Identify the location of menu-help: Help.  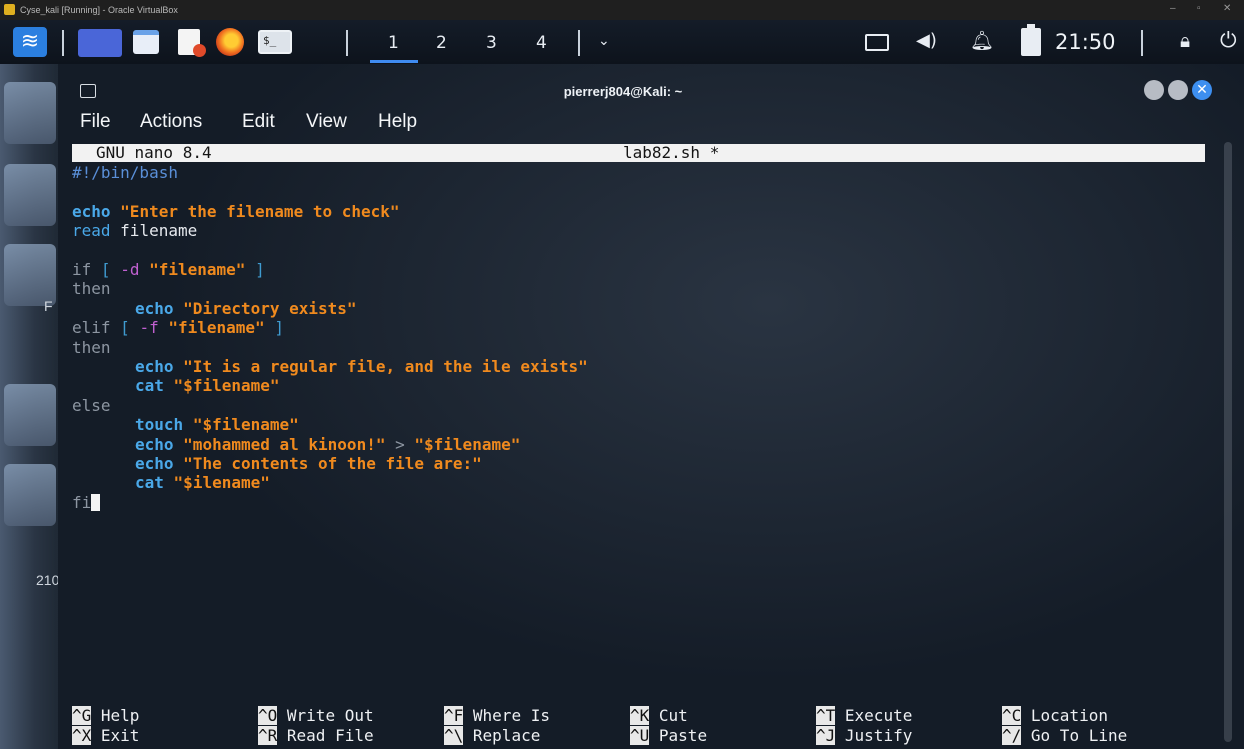
(397, 122).